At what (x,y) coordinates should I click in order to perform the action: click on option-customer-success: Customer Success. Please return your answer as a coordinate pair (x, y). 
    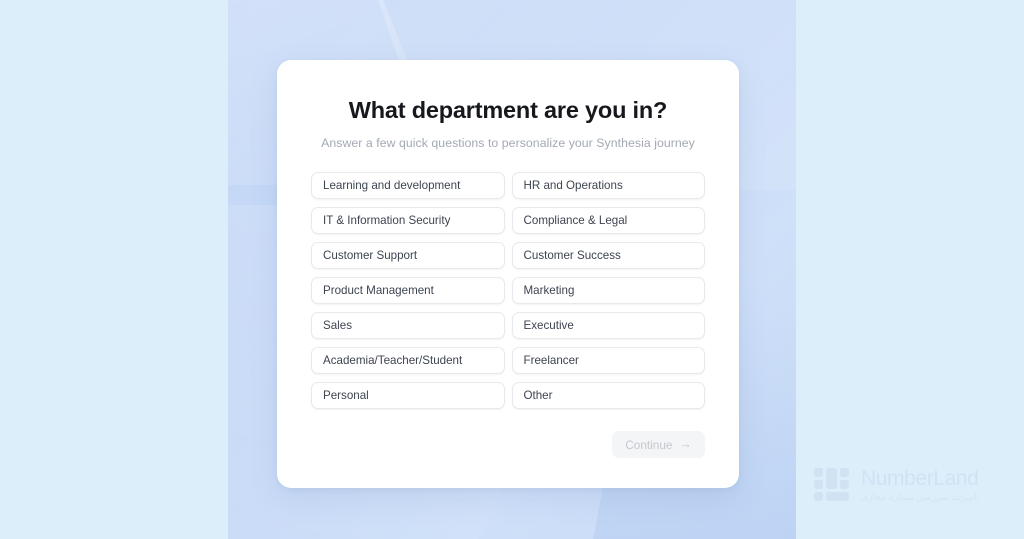
    Looking at the image, I should click on (608, 256).